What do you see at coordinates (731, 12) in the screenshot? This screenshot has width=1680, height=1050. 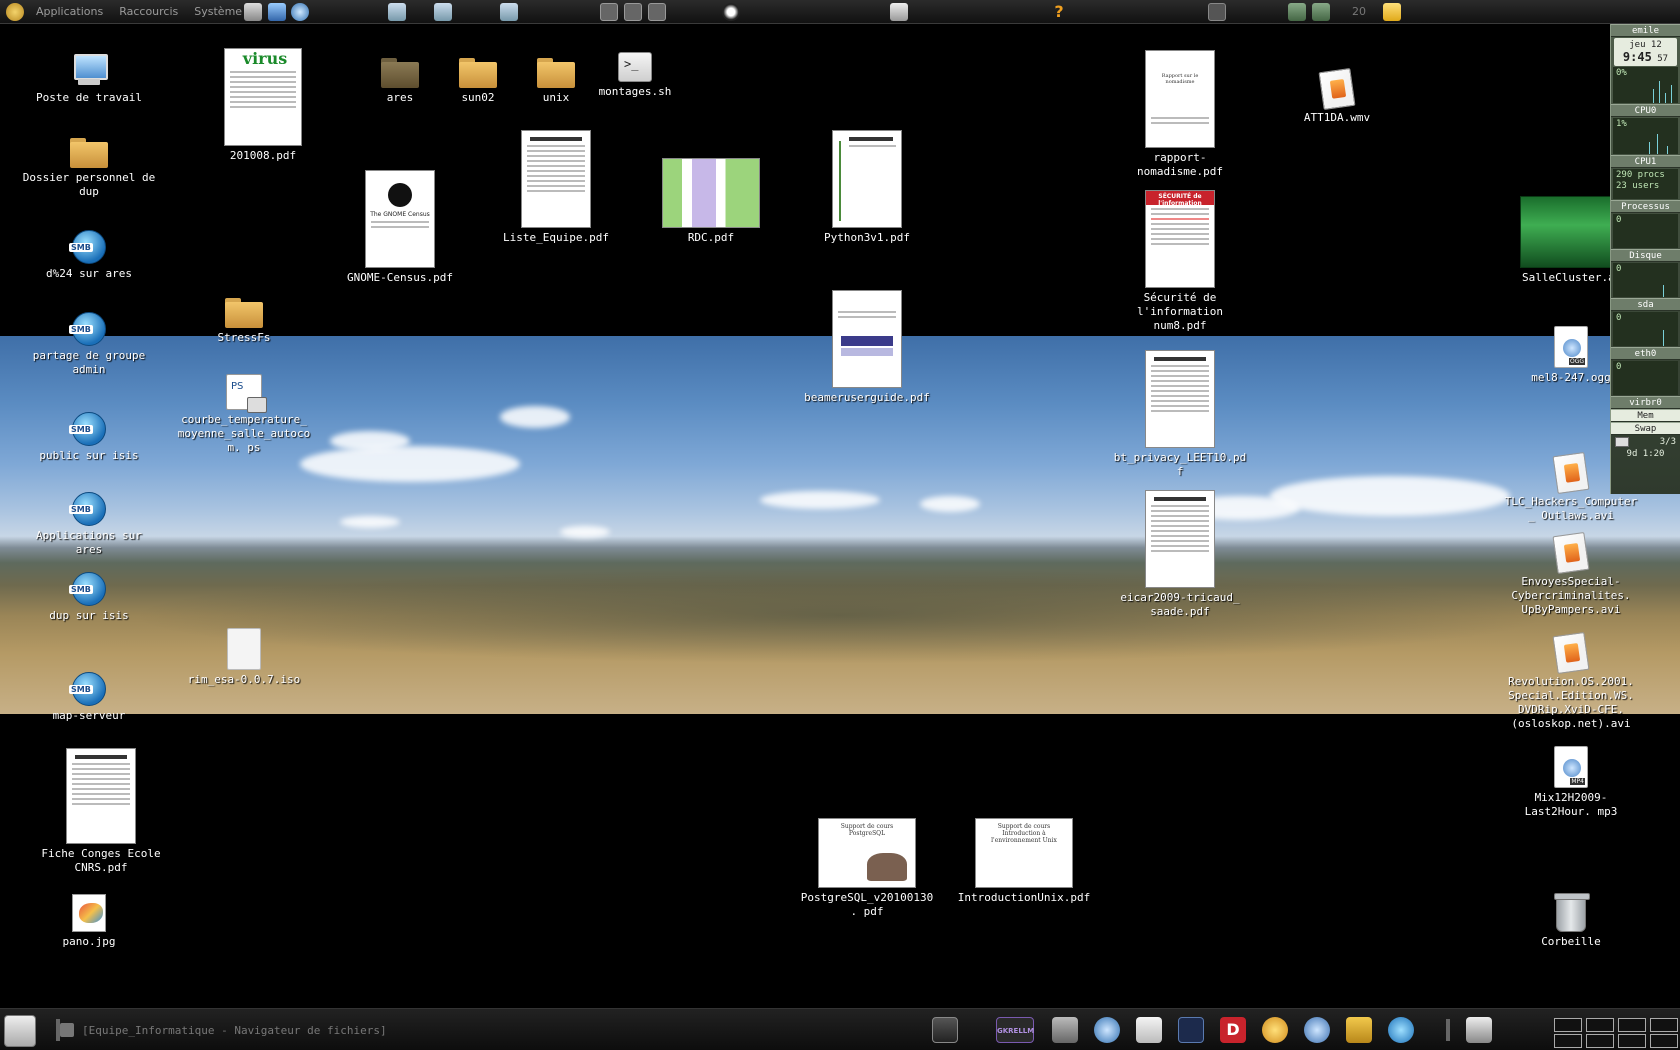 I see `penguin-icon` at bounding box center [731, 12].